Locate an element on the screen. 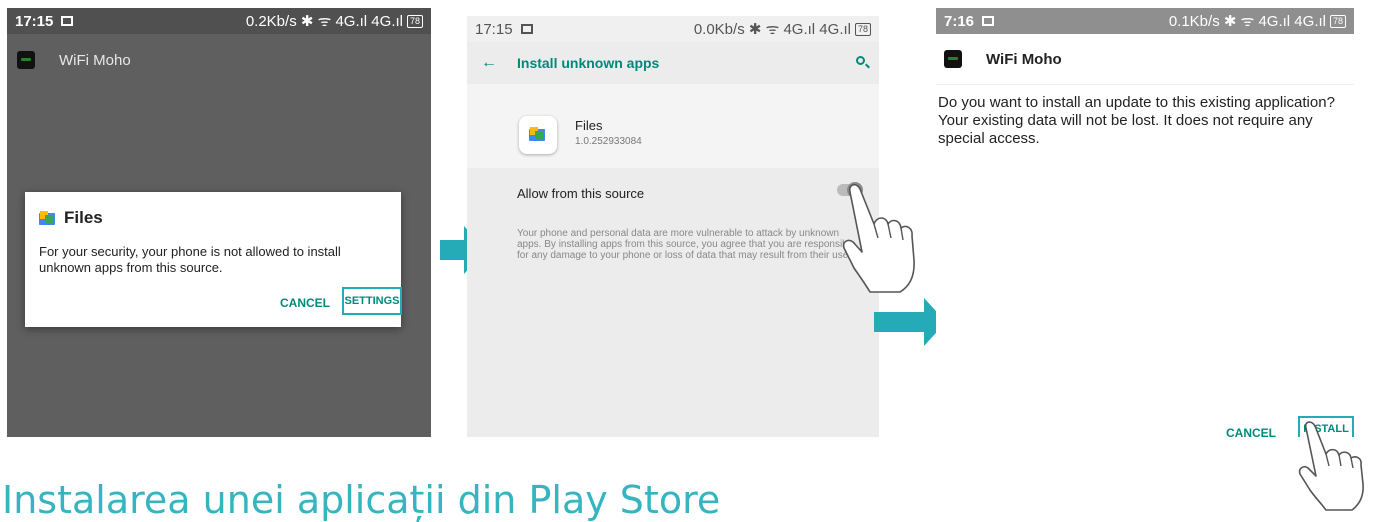  app-name: Files is located at coordinates (589, 125).